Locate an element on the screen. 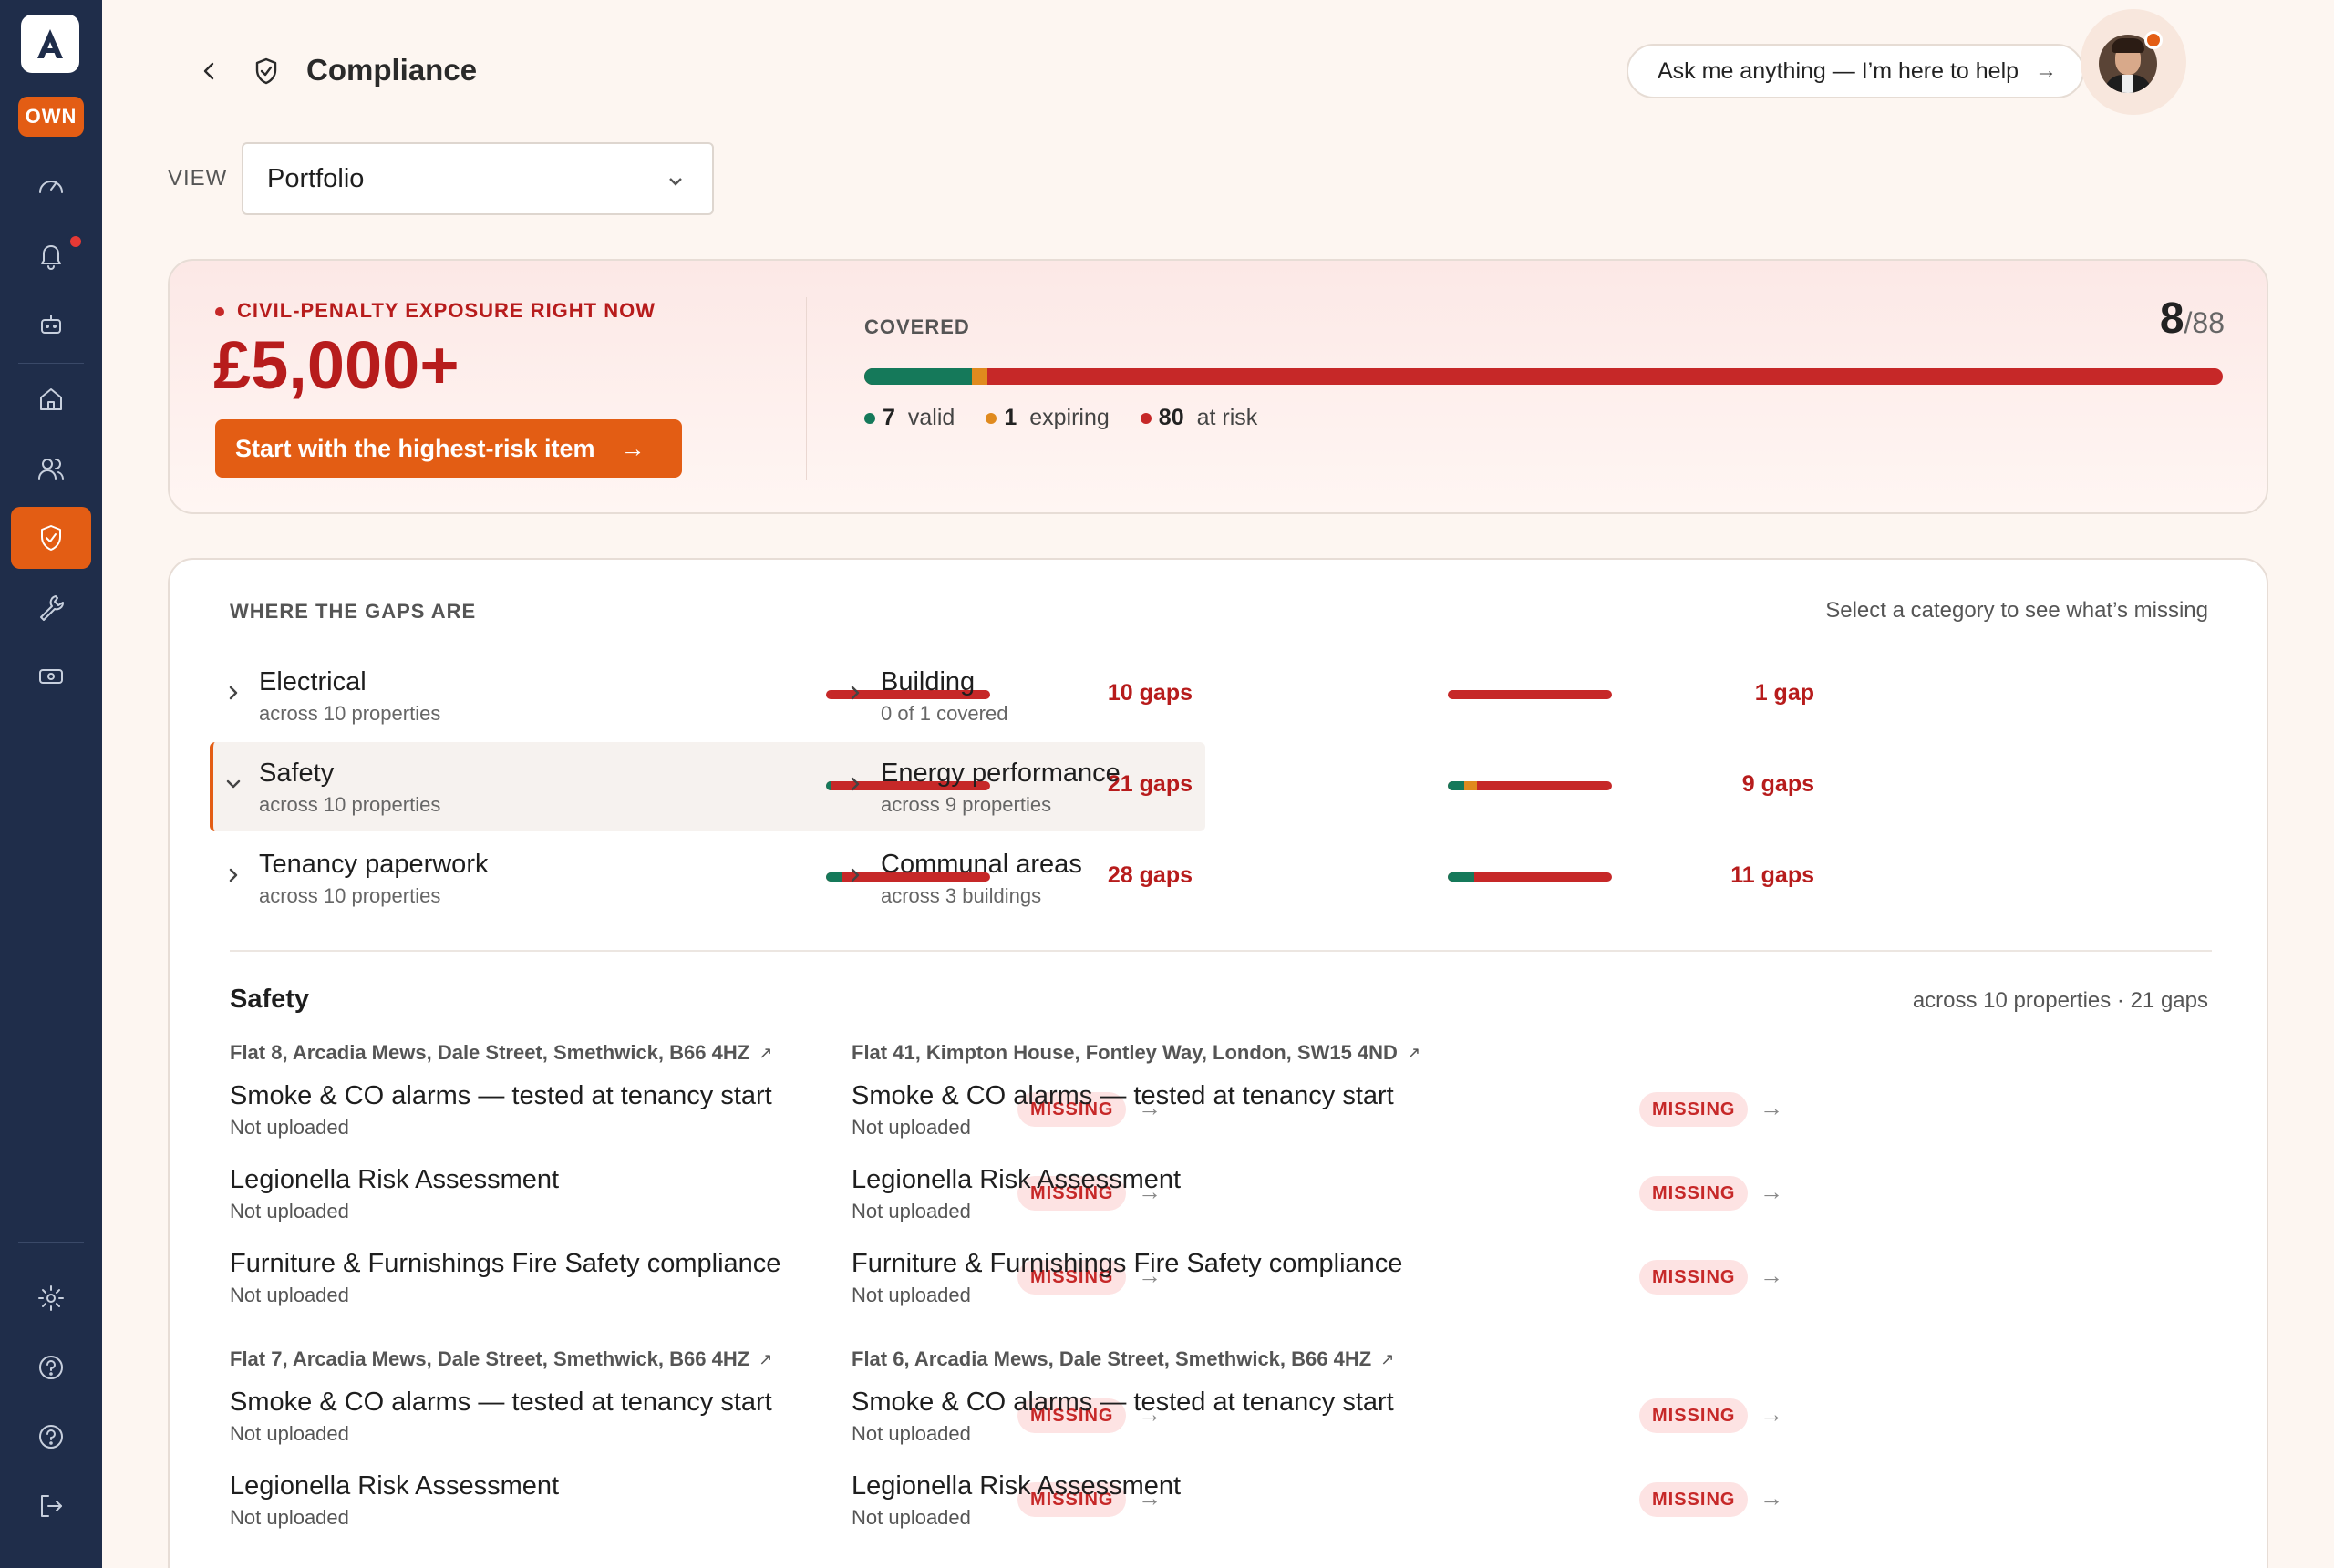 Image resolution: width=2334 pixels, height=1568 pixels. nav-compliance is located at coordinates (51, 538).